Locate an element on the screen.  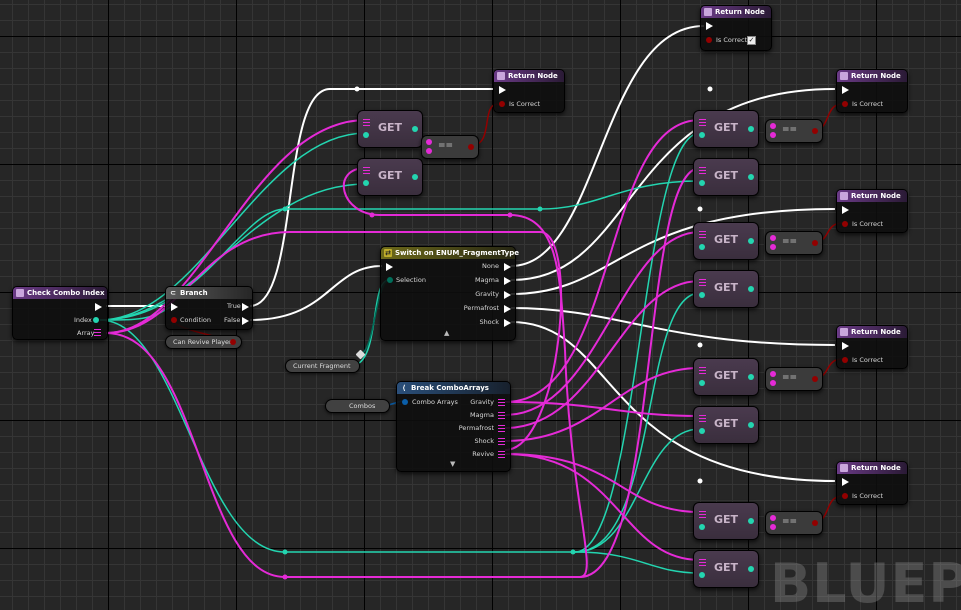
break-out-gravity-pin is located at coordinates (501, 402).